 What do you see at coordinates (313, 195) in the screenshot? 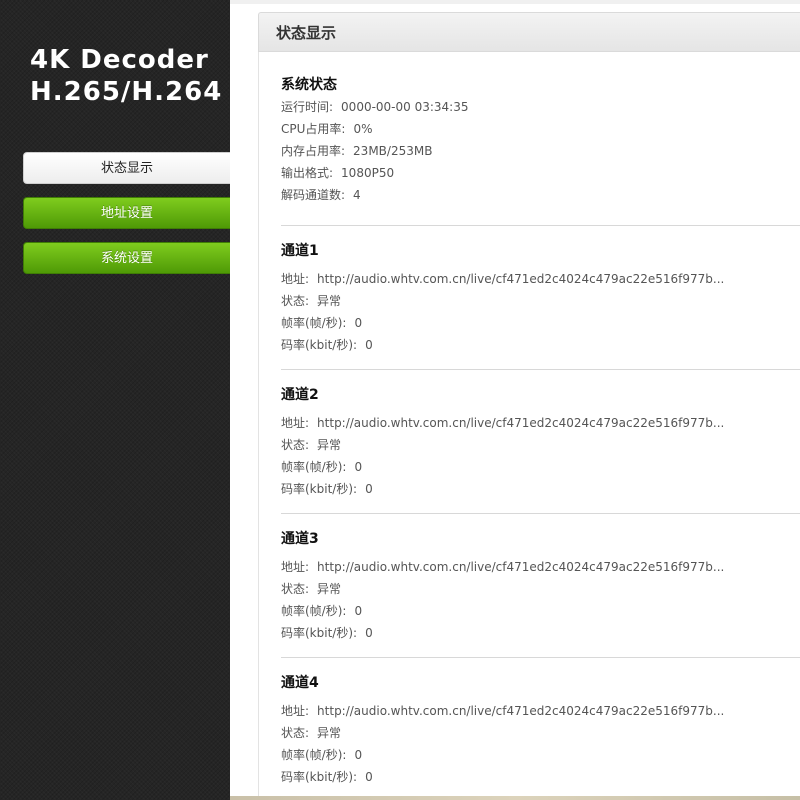
I see `decode-channels-label: 解码通道数:` at bounding box center [313, 195].